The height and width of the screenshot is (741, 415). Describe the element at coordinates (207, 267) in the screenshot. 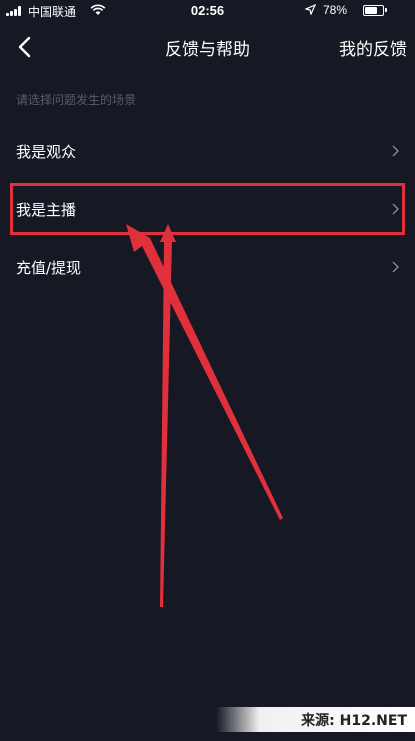

I see `option-recharge-withdraw: 充值/提现` at that location.